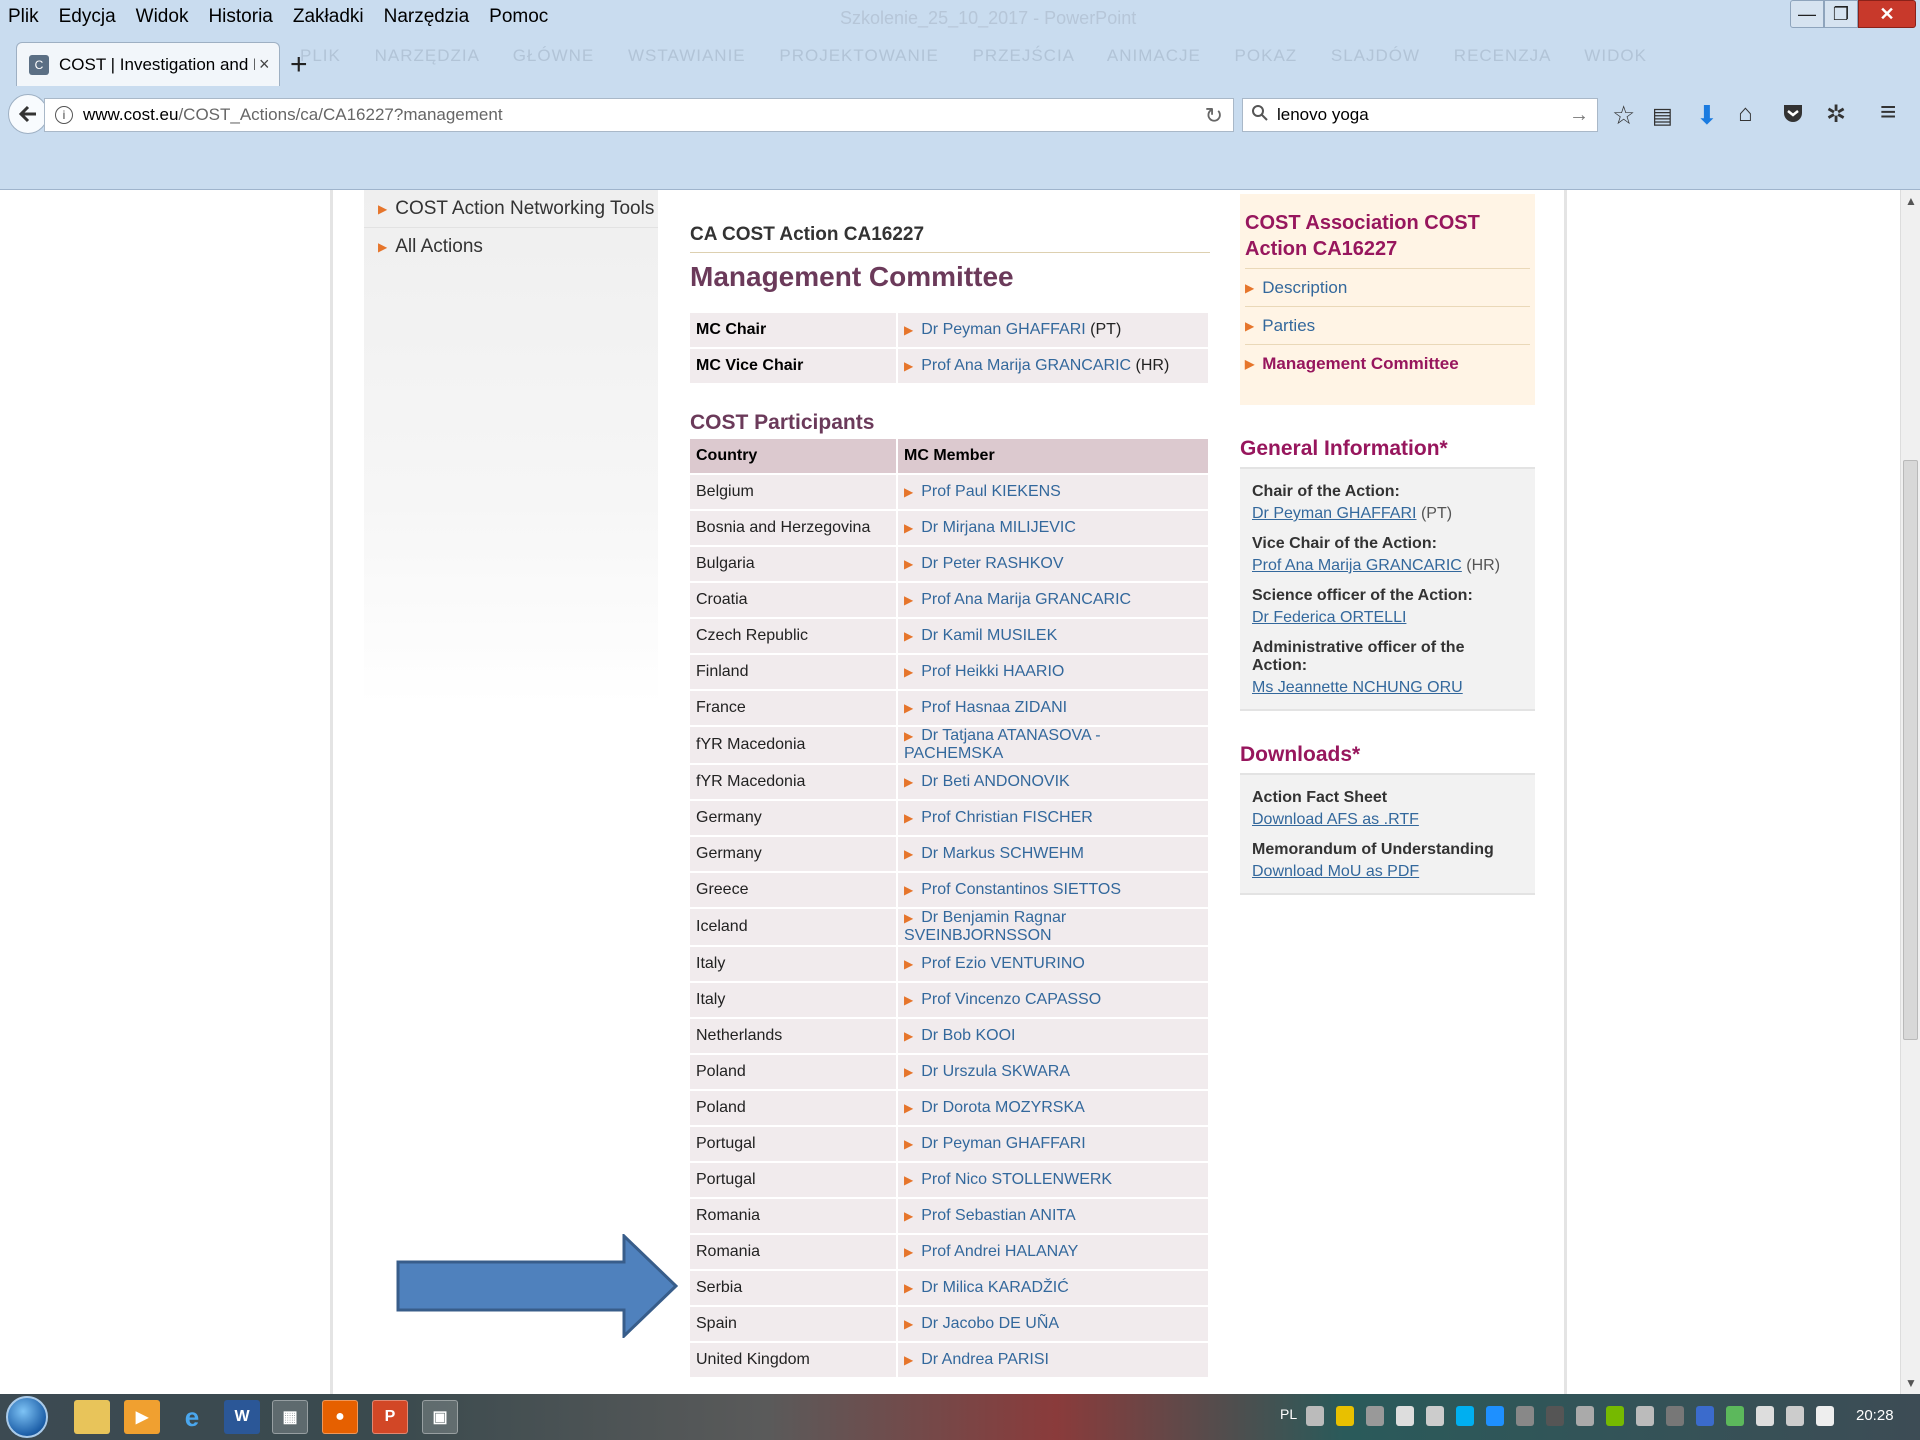  Describe the element at coordinates (1021, 889) in the screenshot. I see `member-link: Prof Constantinos SIETTOS` at that location.